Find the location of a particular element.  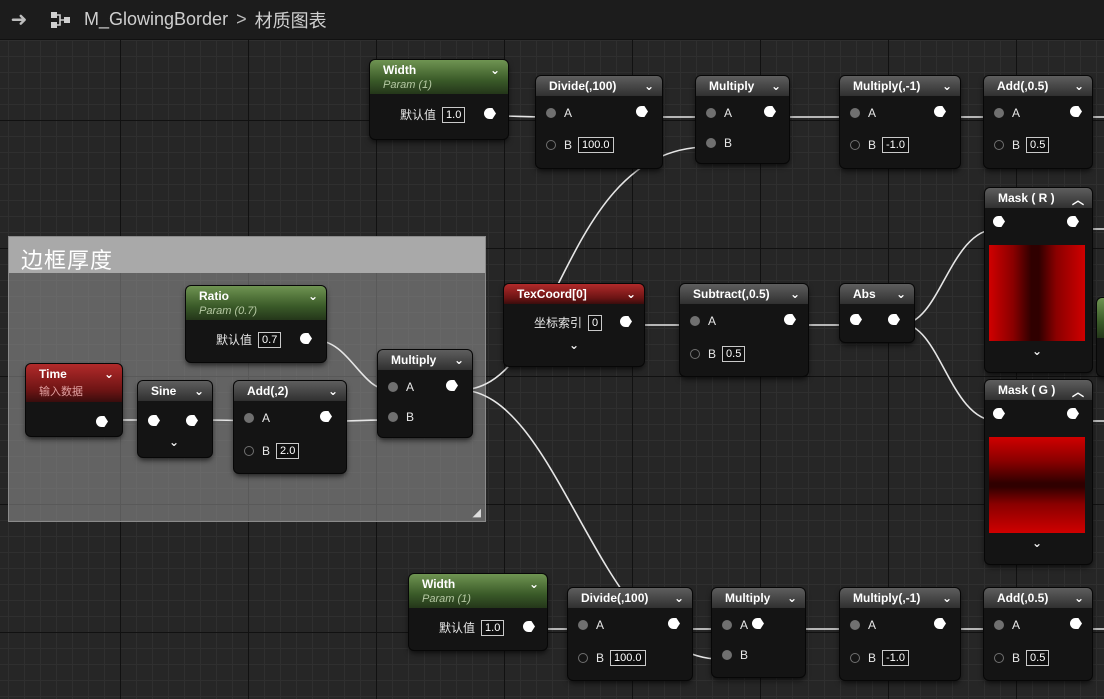

mask-g-node: Mask ( G ) ︿ ⌄ is located at coordinates (1038, 472).